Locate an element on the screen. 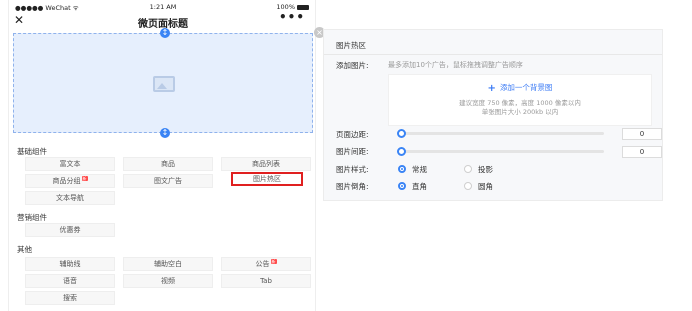  component-blank-space: 辅助空白 is located at coordinates (168, 264).